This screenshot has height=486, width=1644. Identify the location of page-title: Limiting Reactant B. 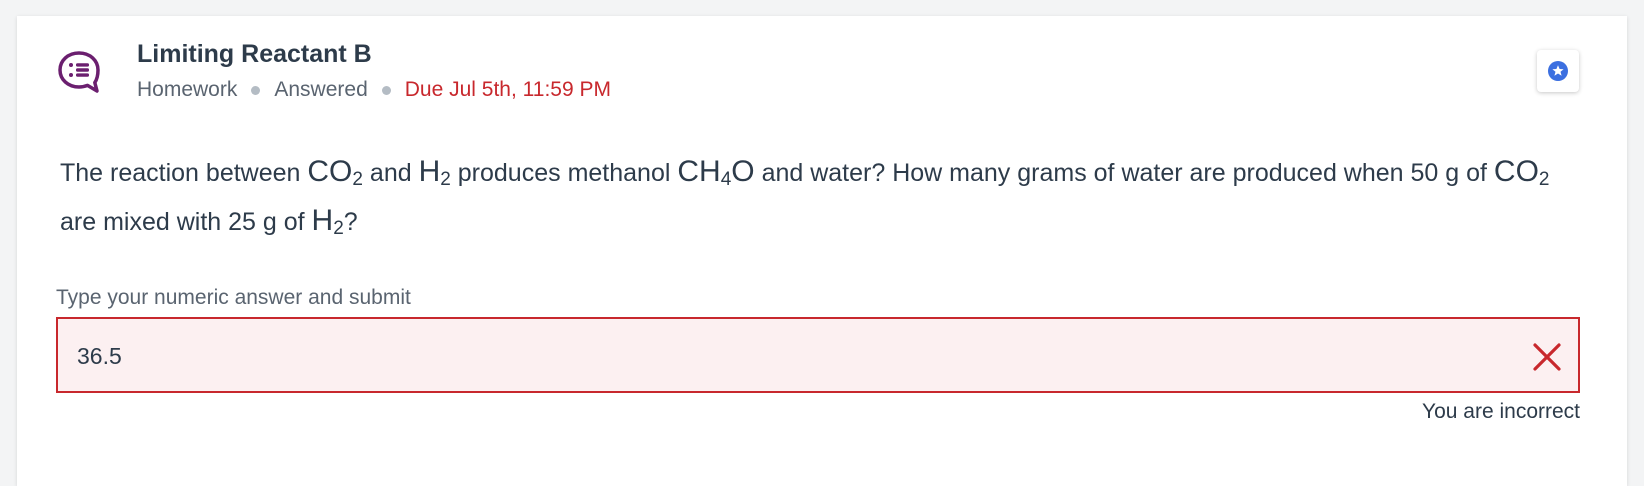
(254, 54).